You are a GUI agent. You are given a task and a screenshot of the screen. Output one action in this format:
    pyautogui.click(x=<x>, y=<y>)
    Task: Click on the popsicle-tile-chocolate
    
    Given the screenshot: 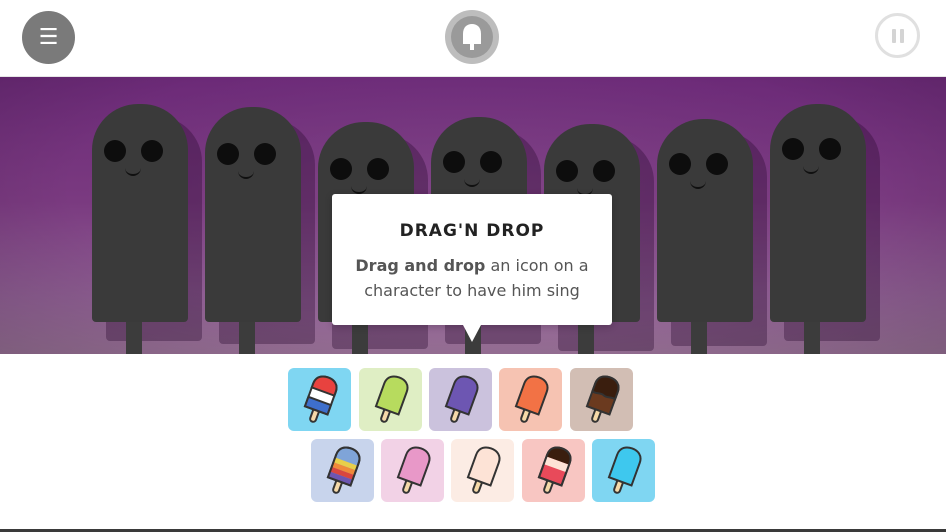 What is the action you would take?
    pyautogui.click(x=601, y=399)
    